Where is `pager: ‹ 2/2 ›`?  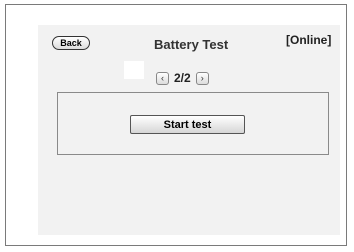
pager: ‹ 2/2 › is located at coordinates (182, 78).